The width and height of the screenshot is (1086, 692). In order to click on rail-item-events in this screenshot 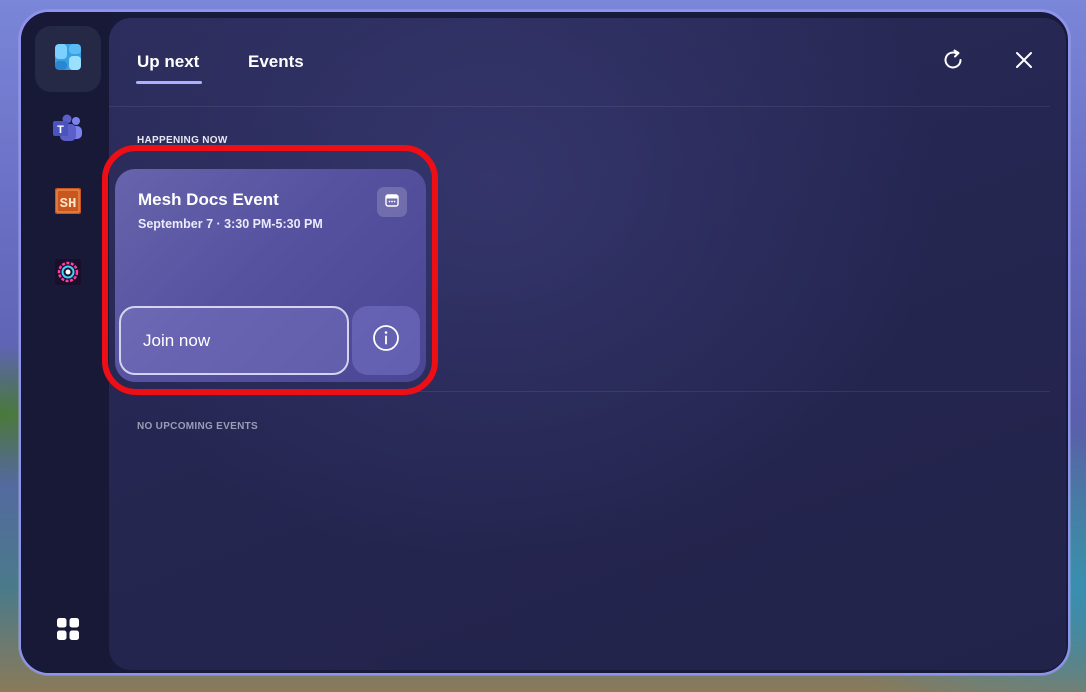, I will do `click(68, 59)`.